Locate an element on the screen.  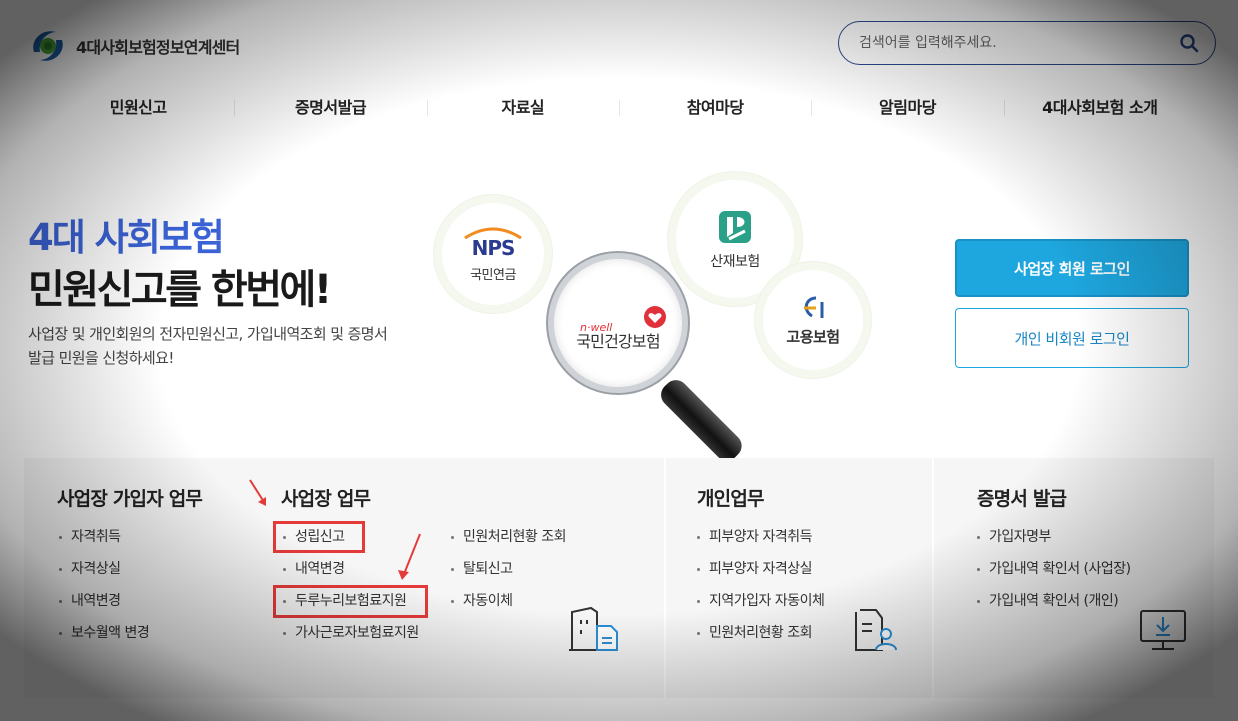
individual-login-button: 개인 비회원 로그인 is located at coordinates (1072, 338).